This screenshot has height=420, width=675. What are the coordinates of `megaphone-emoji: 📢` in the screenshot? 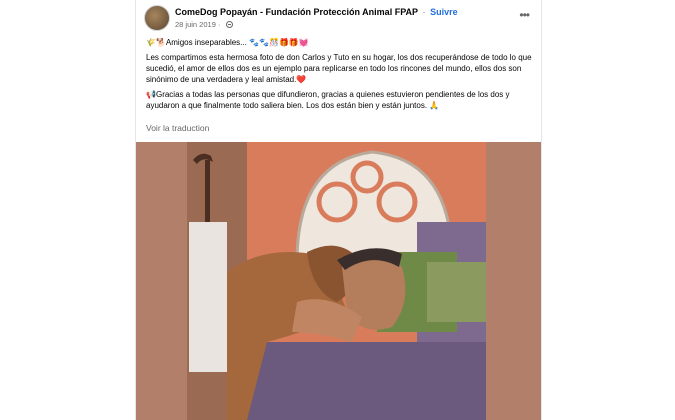 It's located at (151, 94).